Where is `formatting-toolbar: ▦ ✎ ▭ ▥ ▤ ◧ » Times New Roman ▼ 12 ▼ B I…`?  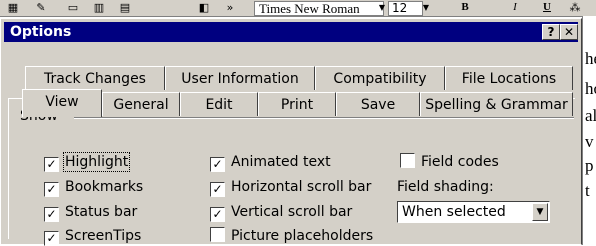
formatting-toolbar: ▦ ✎ ▭ ▥ ▤ ◧ » Times New Roman ▼ 12 ▼ B I… is located at coordinates (298, 8).